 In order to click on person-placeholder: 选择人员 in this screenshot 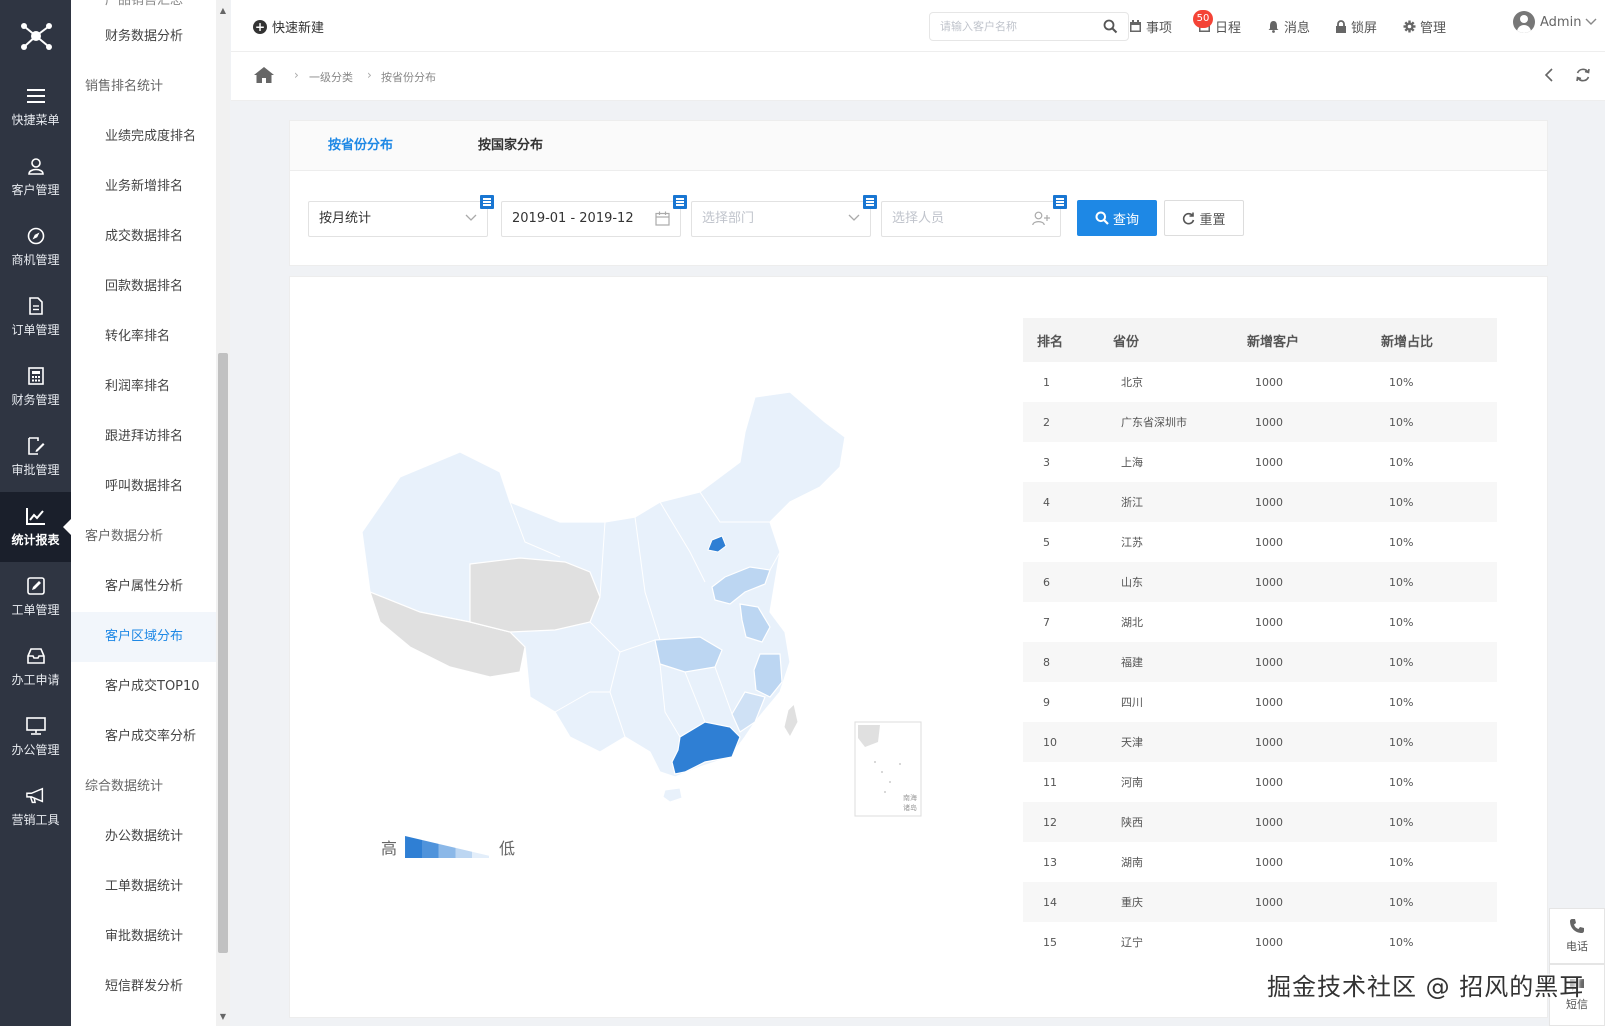, I will do `click(918, 218)`.